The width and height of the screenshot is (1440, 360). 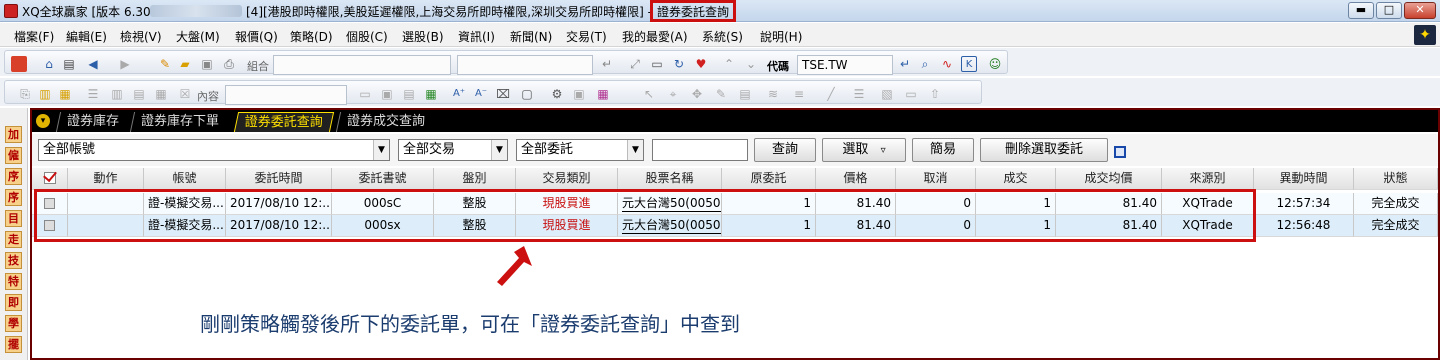 What do you see at coordinates (859, 94) in the screenshot?
I see `list-icon: ☰` at bounding box center [859, 94].